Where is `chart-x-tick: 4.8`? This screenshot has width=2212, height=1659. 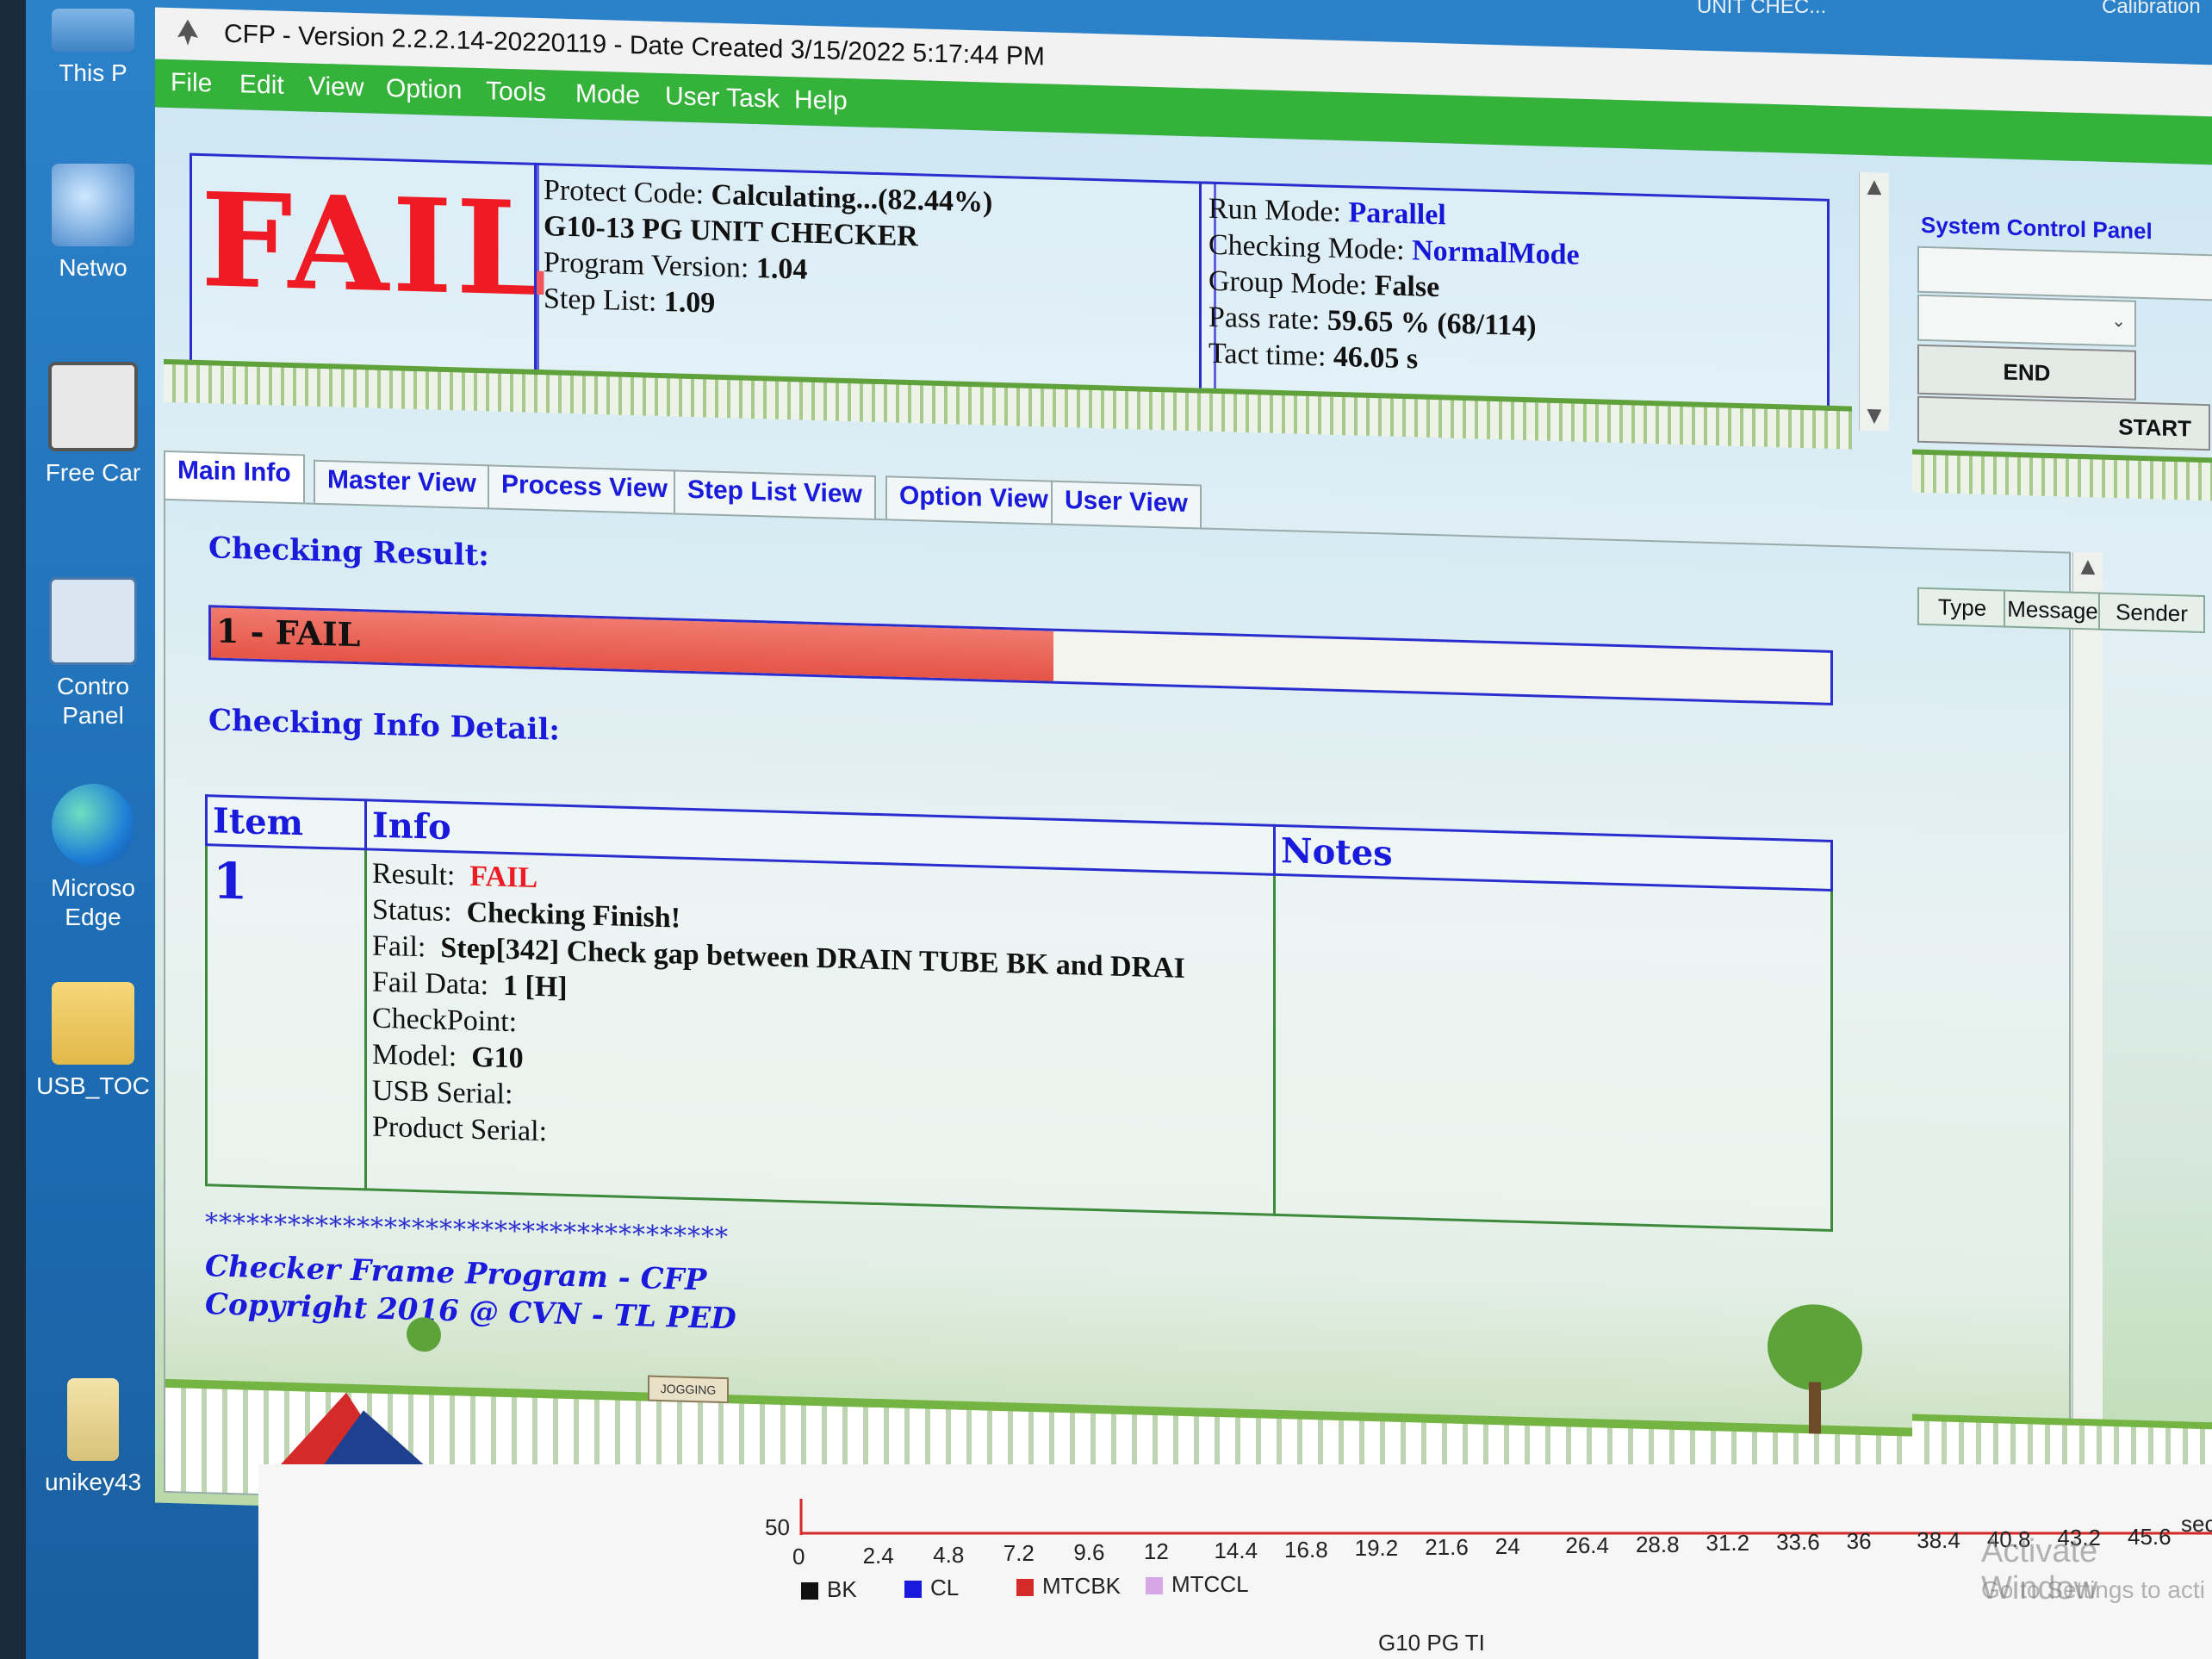 chart-x-tick: 4.8 is located at coordinates (949, 1554).